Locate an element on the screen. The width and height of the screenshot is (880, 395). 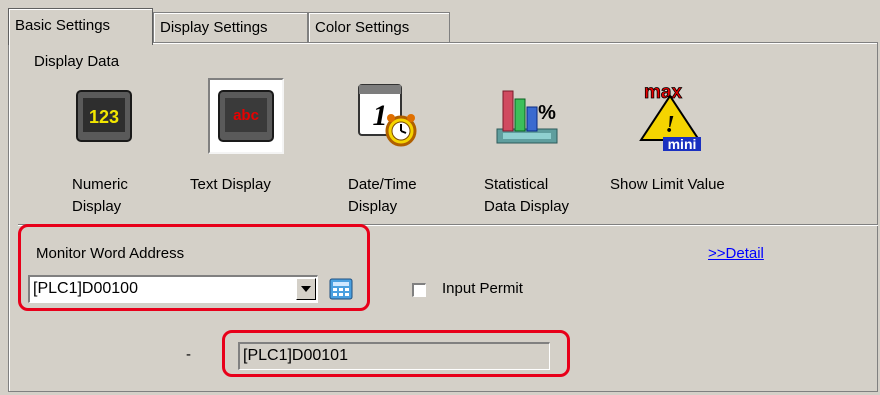
statistical-data-display-label: Statistical Data Display is located at coordinates (527, 195).